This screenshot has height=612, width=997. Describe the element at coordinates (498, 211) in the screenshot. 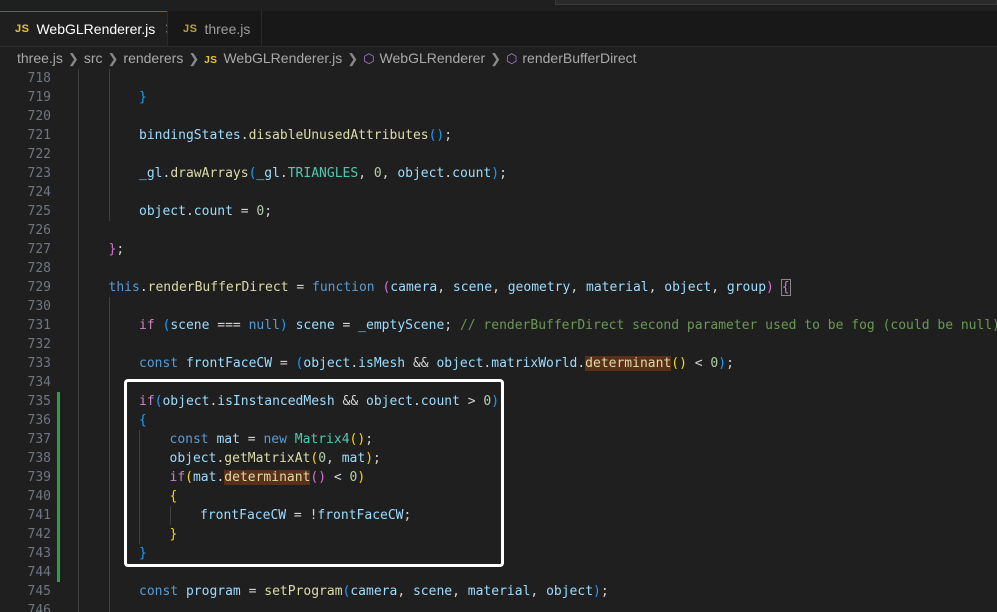

I see `code-line: 725 object.count = 0;` at that location.